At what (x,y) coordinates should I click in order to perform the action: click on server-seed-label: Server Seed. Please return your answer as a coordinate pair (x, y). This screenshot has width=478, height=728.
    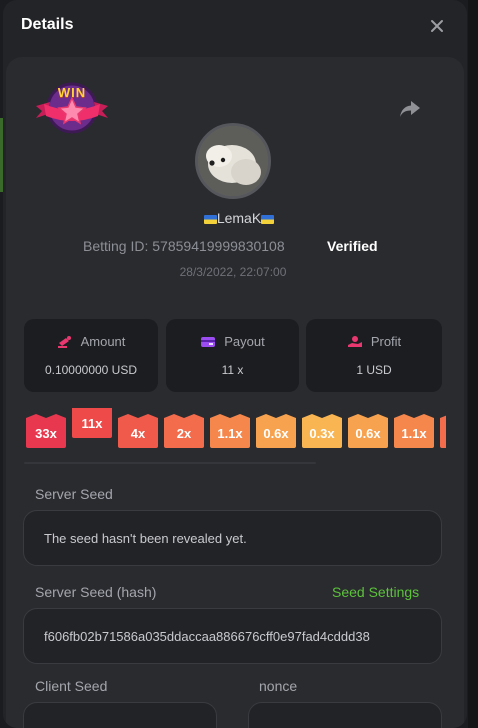
    Looking at the image, I should click on (74, 494).